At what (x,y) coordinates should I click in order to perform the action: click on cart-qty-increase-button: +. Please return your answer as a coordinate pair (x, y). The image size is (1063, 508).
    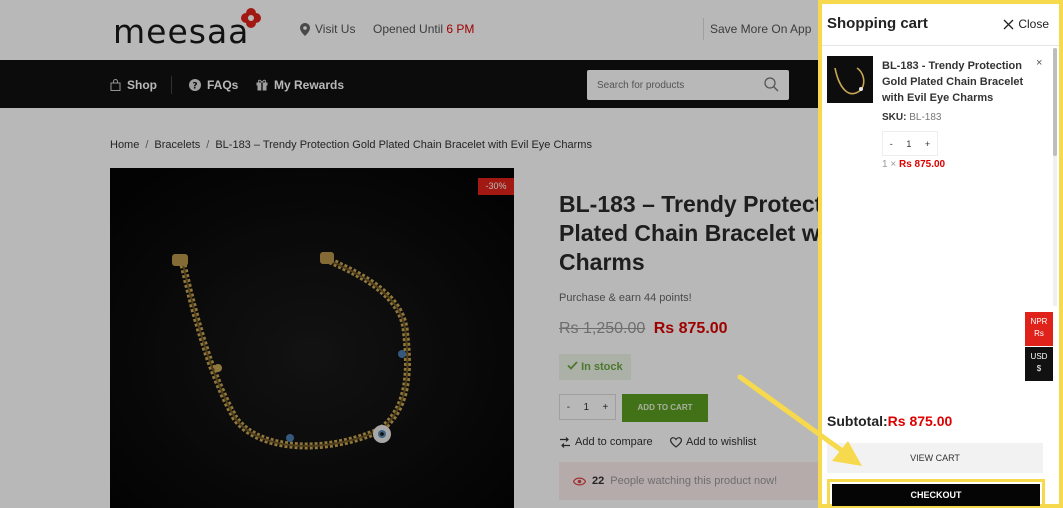
    Looking at the image, I should click on (927, 144).